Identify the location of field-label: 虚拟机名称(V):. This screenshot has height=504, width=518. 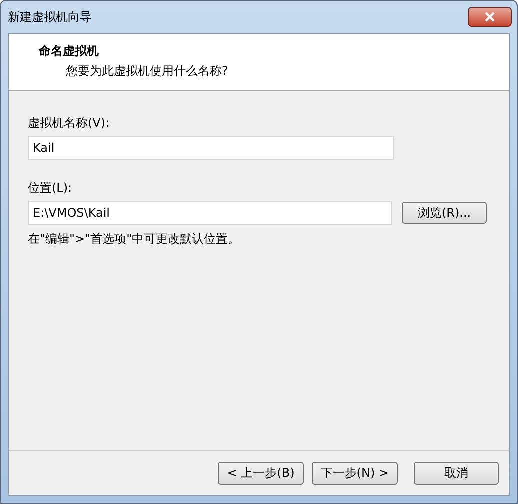
(69, 123).